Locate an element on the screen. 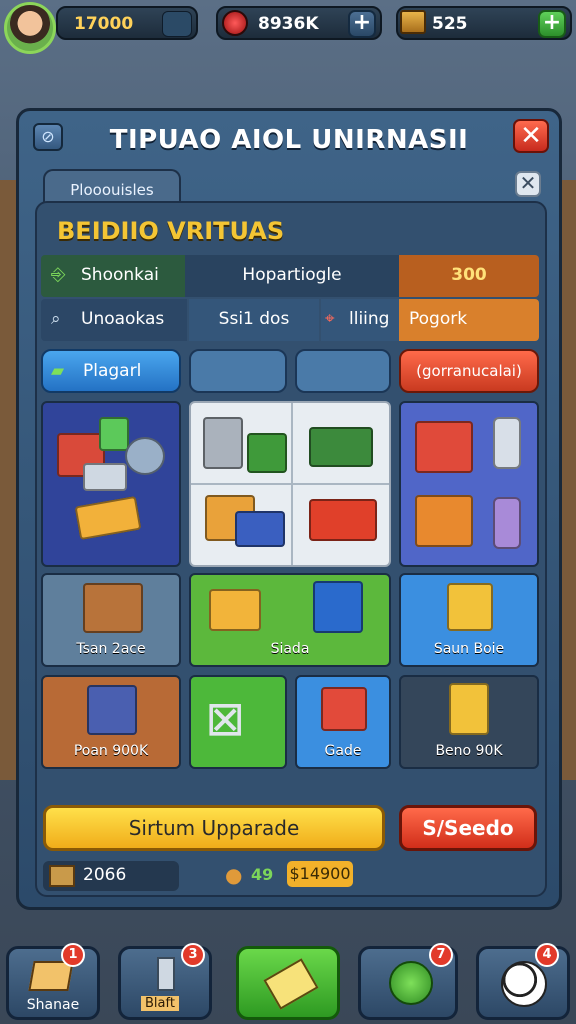  nav-events-button: 4 is located at coordinates (523, 981).